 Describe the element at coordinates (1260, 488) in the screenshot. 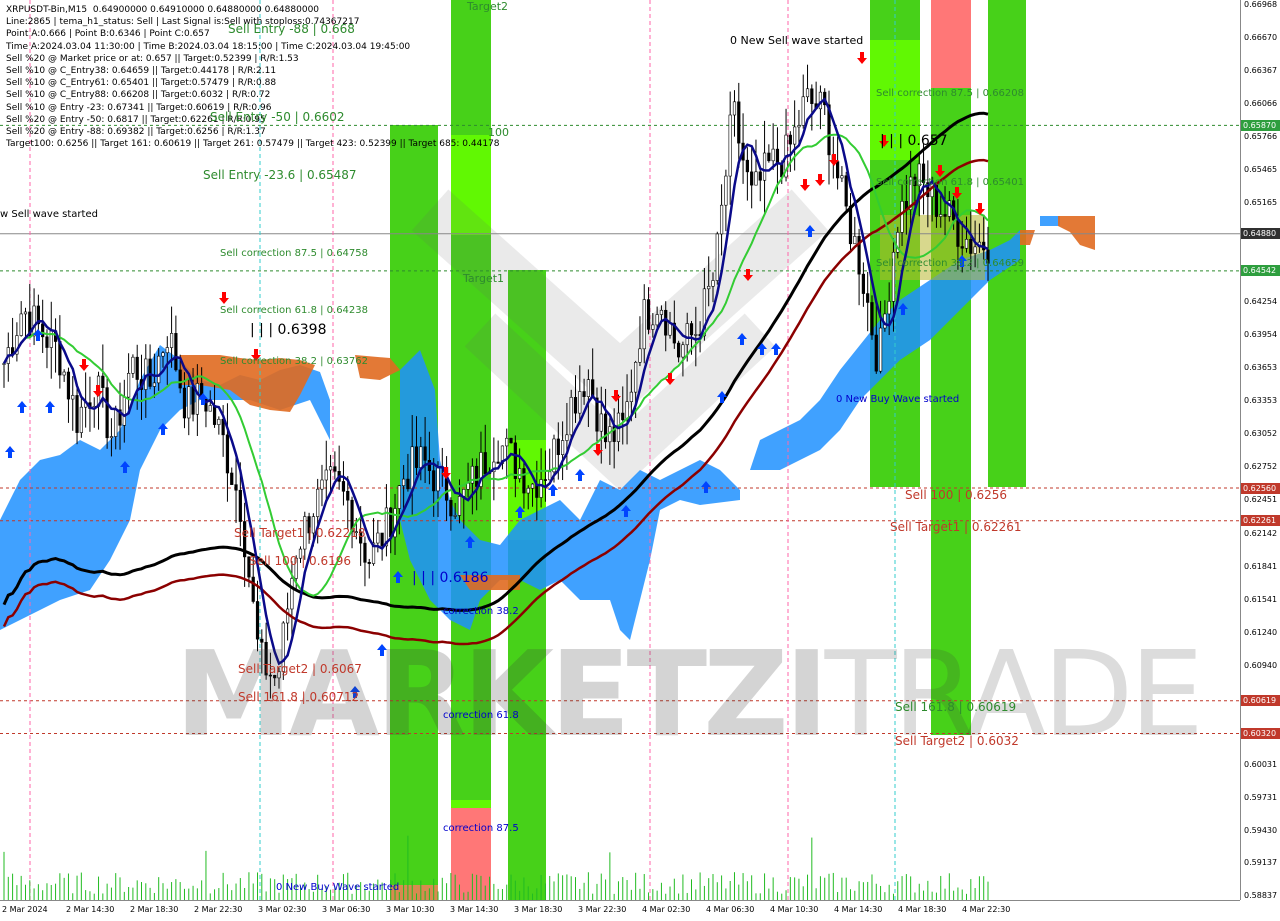

I see `price-marker: 0.62560` at that location.